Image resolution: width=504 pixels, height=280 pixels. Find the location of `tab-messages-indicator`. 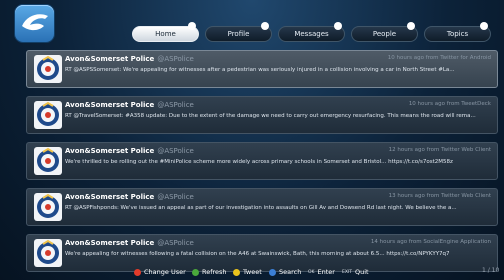

tab-messages-indicator is located at coordinates (338, 26).